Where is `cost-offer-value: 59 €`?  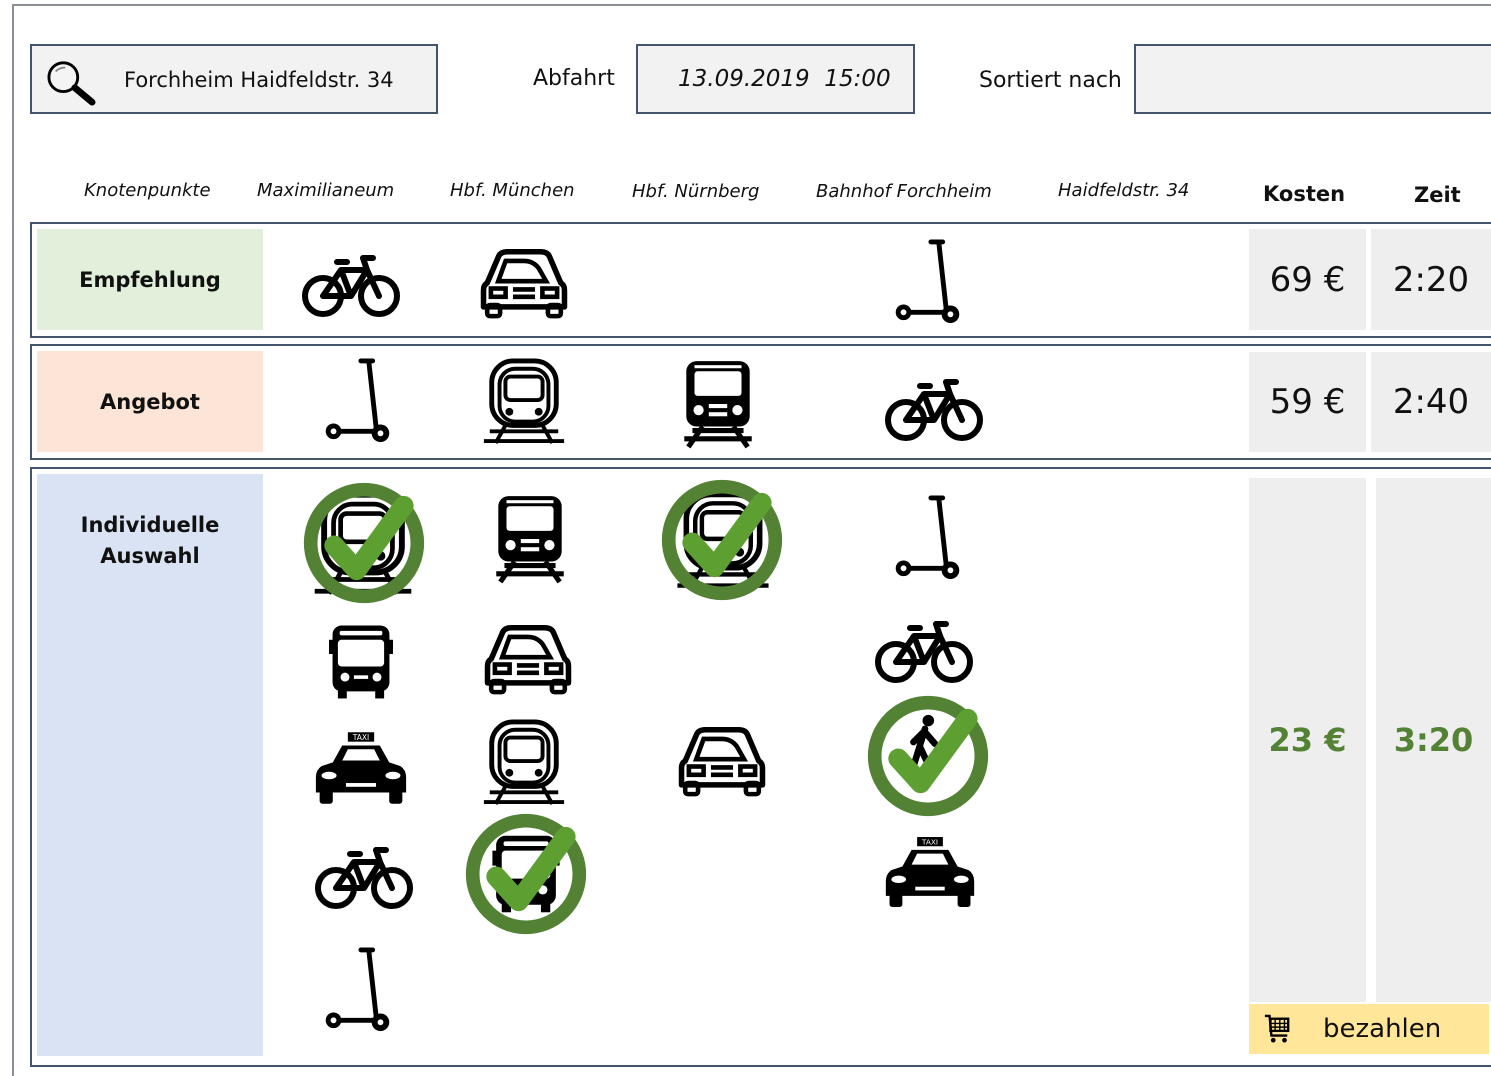
cost-offer-value: 59 € is located at coordinates (1307, 402).